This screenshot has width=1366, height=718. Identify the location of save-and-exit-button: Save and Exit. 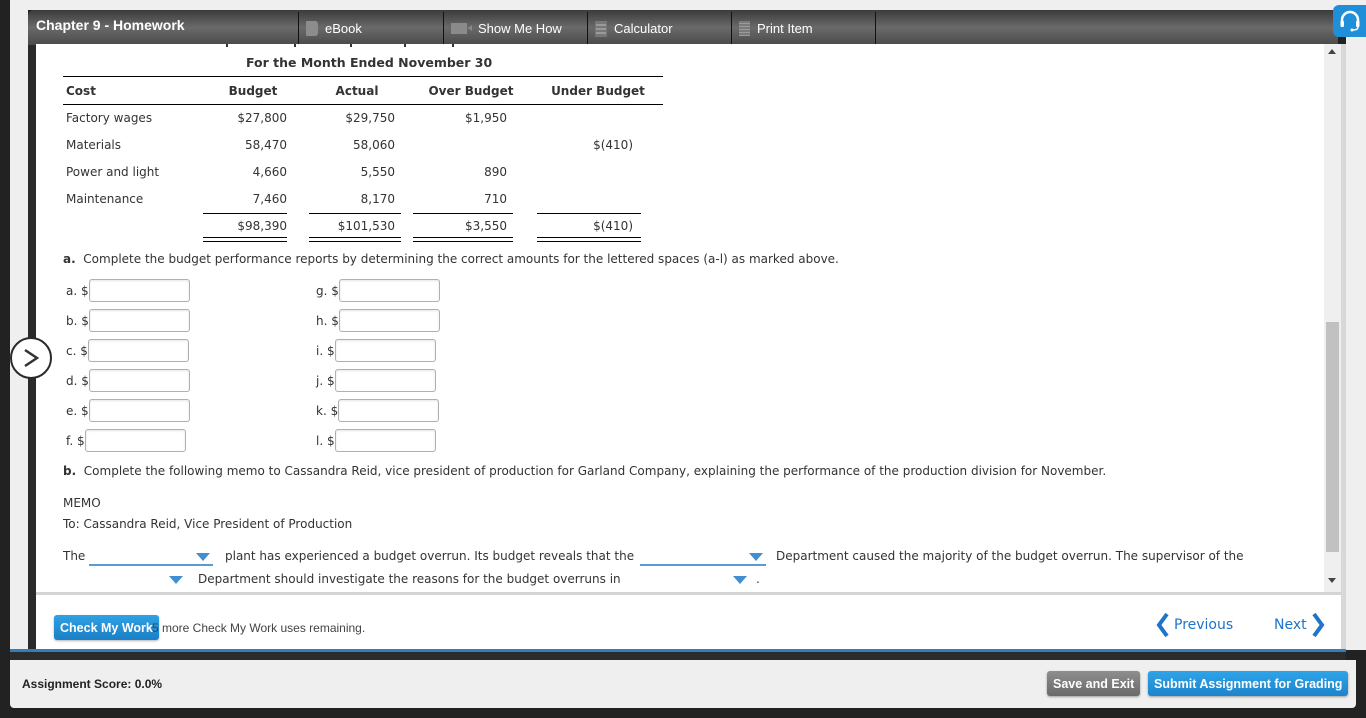
(1094, 683).